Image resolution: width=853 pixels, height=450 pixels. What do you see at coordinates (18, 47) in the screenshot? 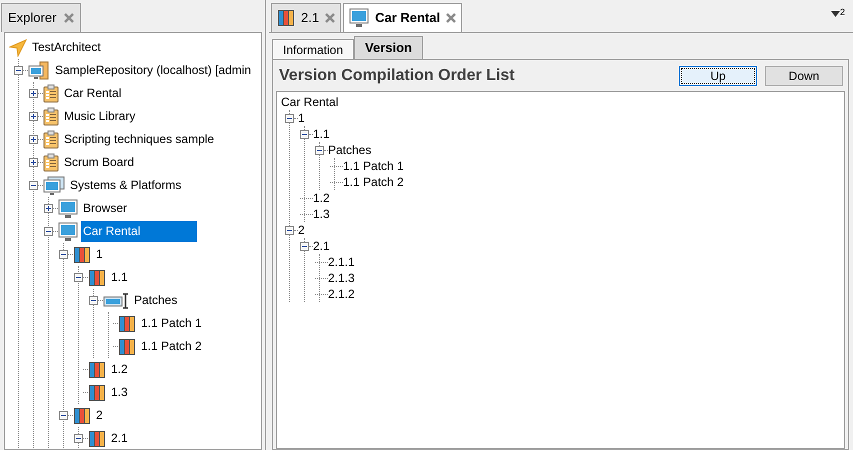
I see `arrow-icon` at bounding box center [18, 47].